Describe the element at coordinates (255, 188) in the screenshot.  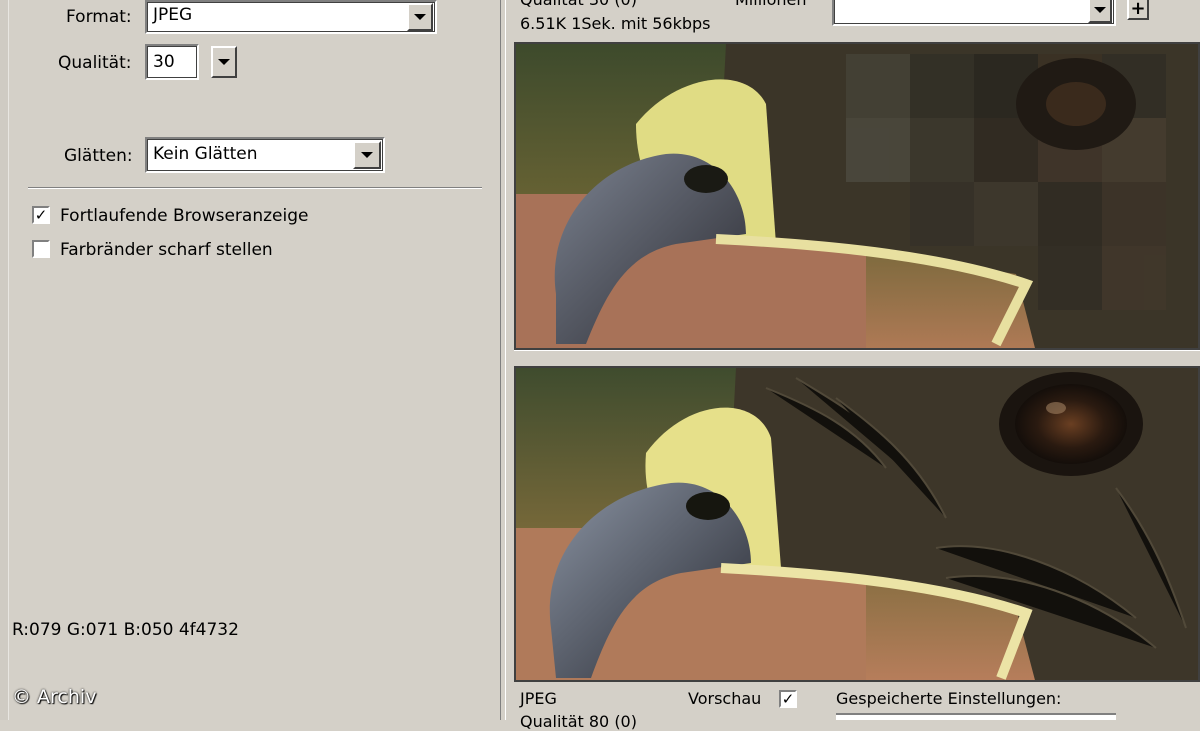
I see `separator` at that location.